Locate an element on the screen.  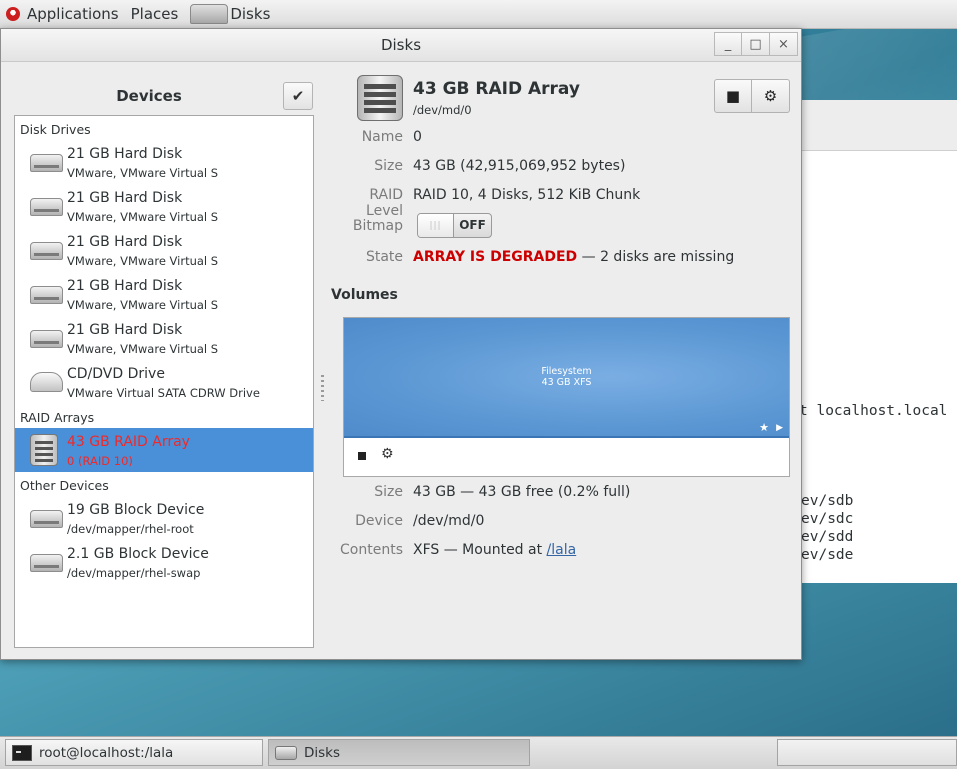
maximize-icon: □ is located at coordinates (755, 44).